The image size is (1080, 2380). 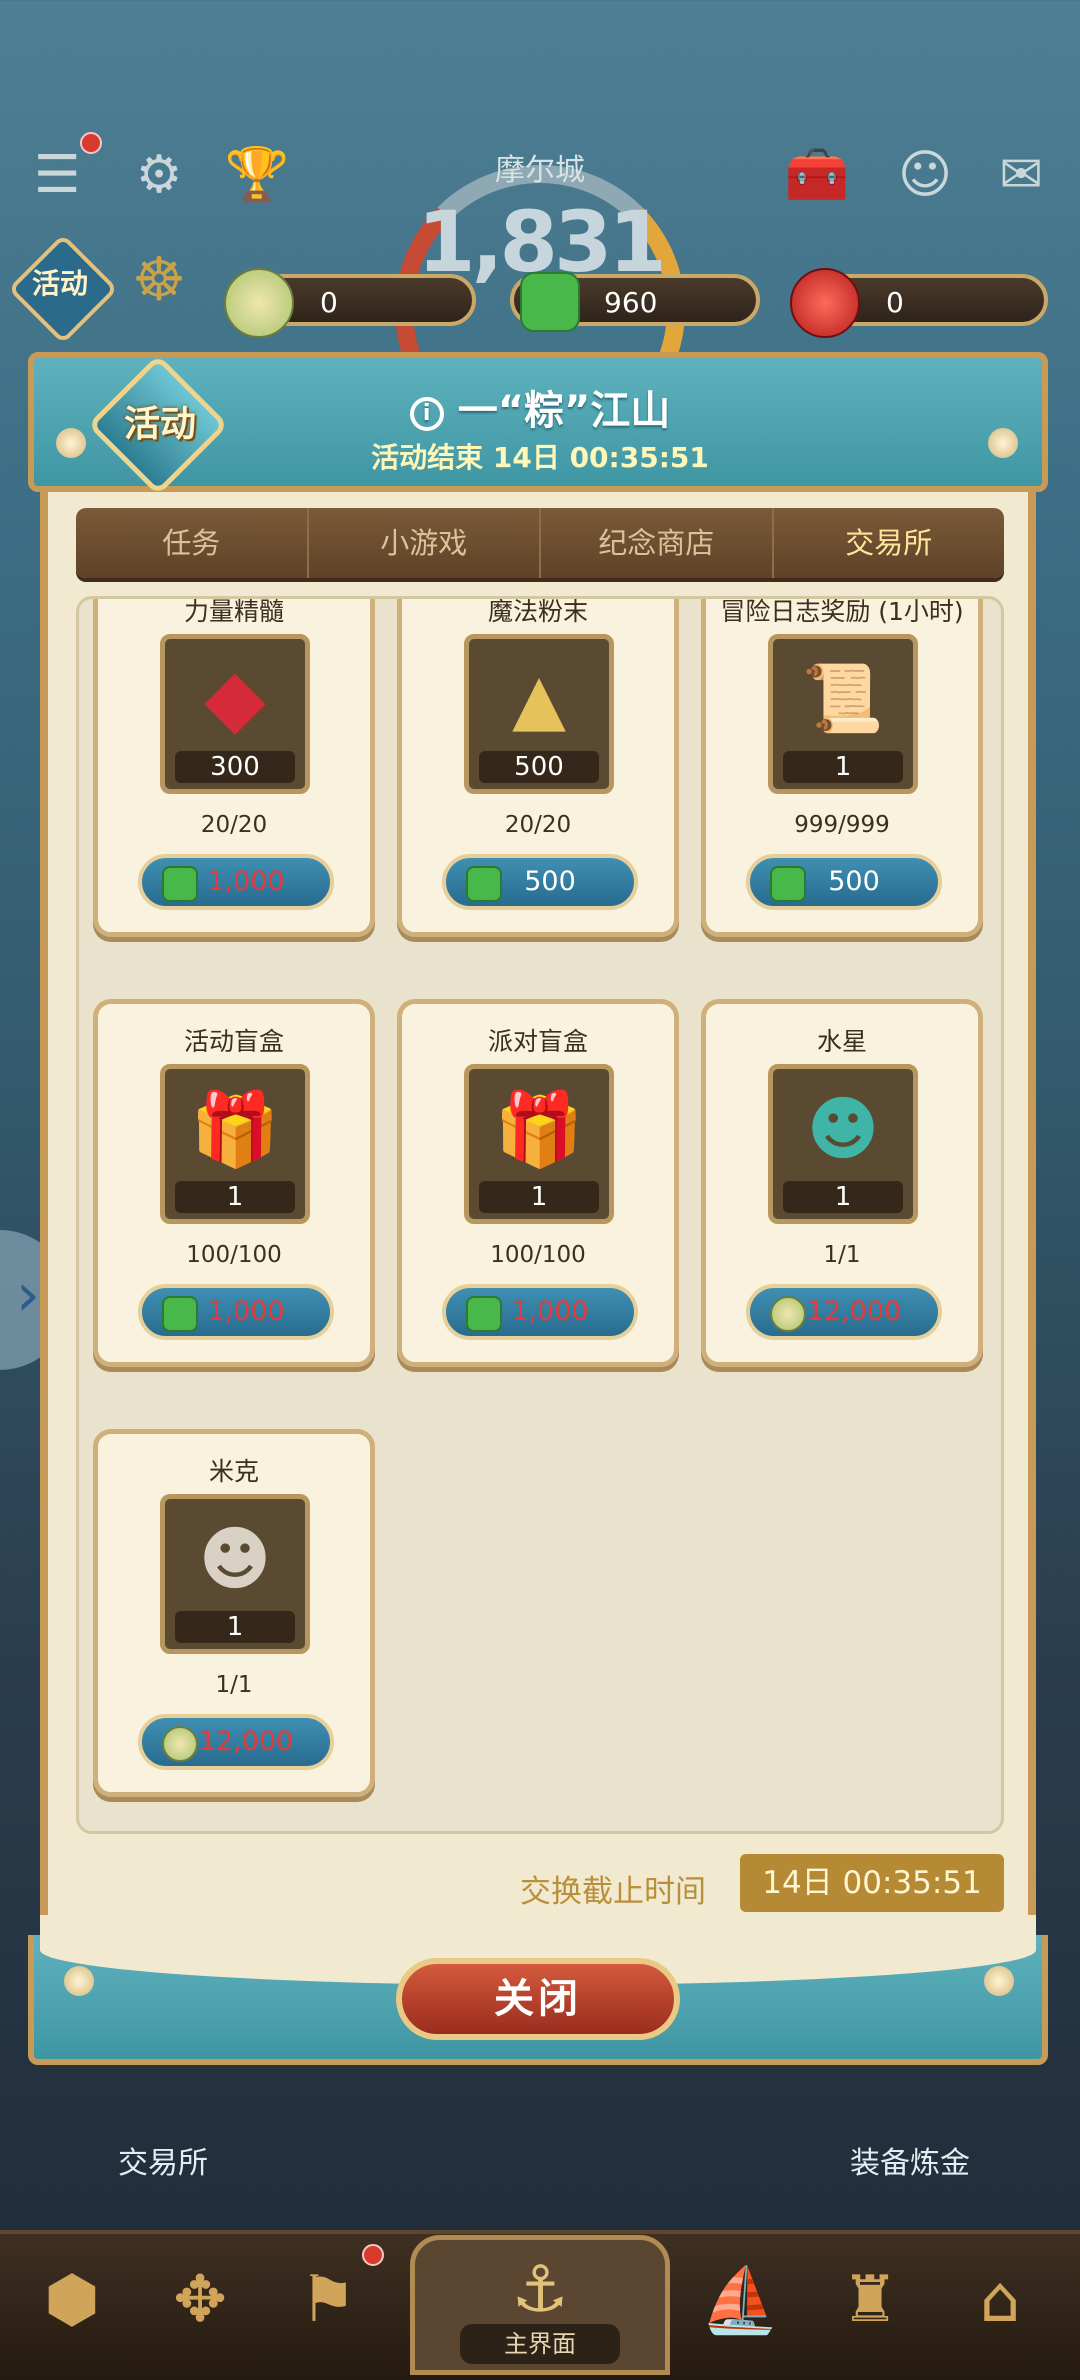 I want to click on item-icon-frame: 📜 1, so click(x=843, y=714).